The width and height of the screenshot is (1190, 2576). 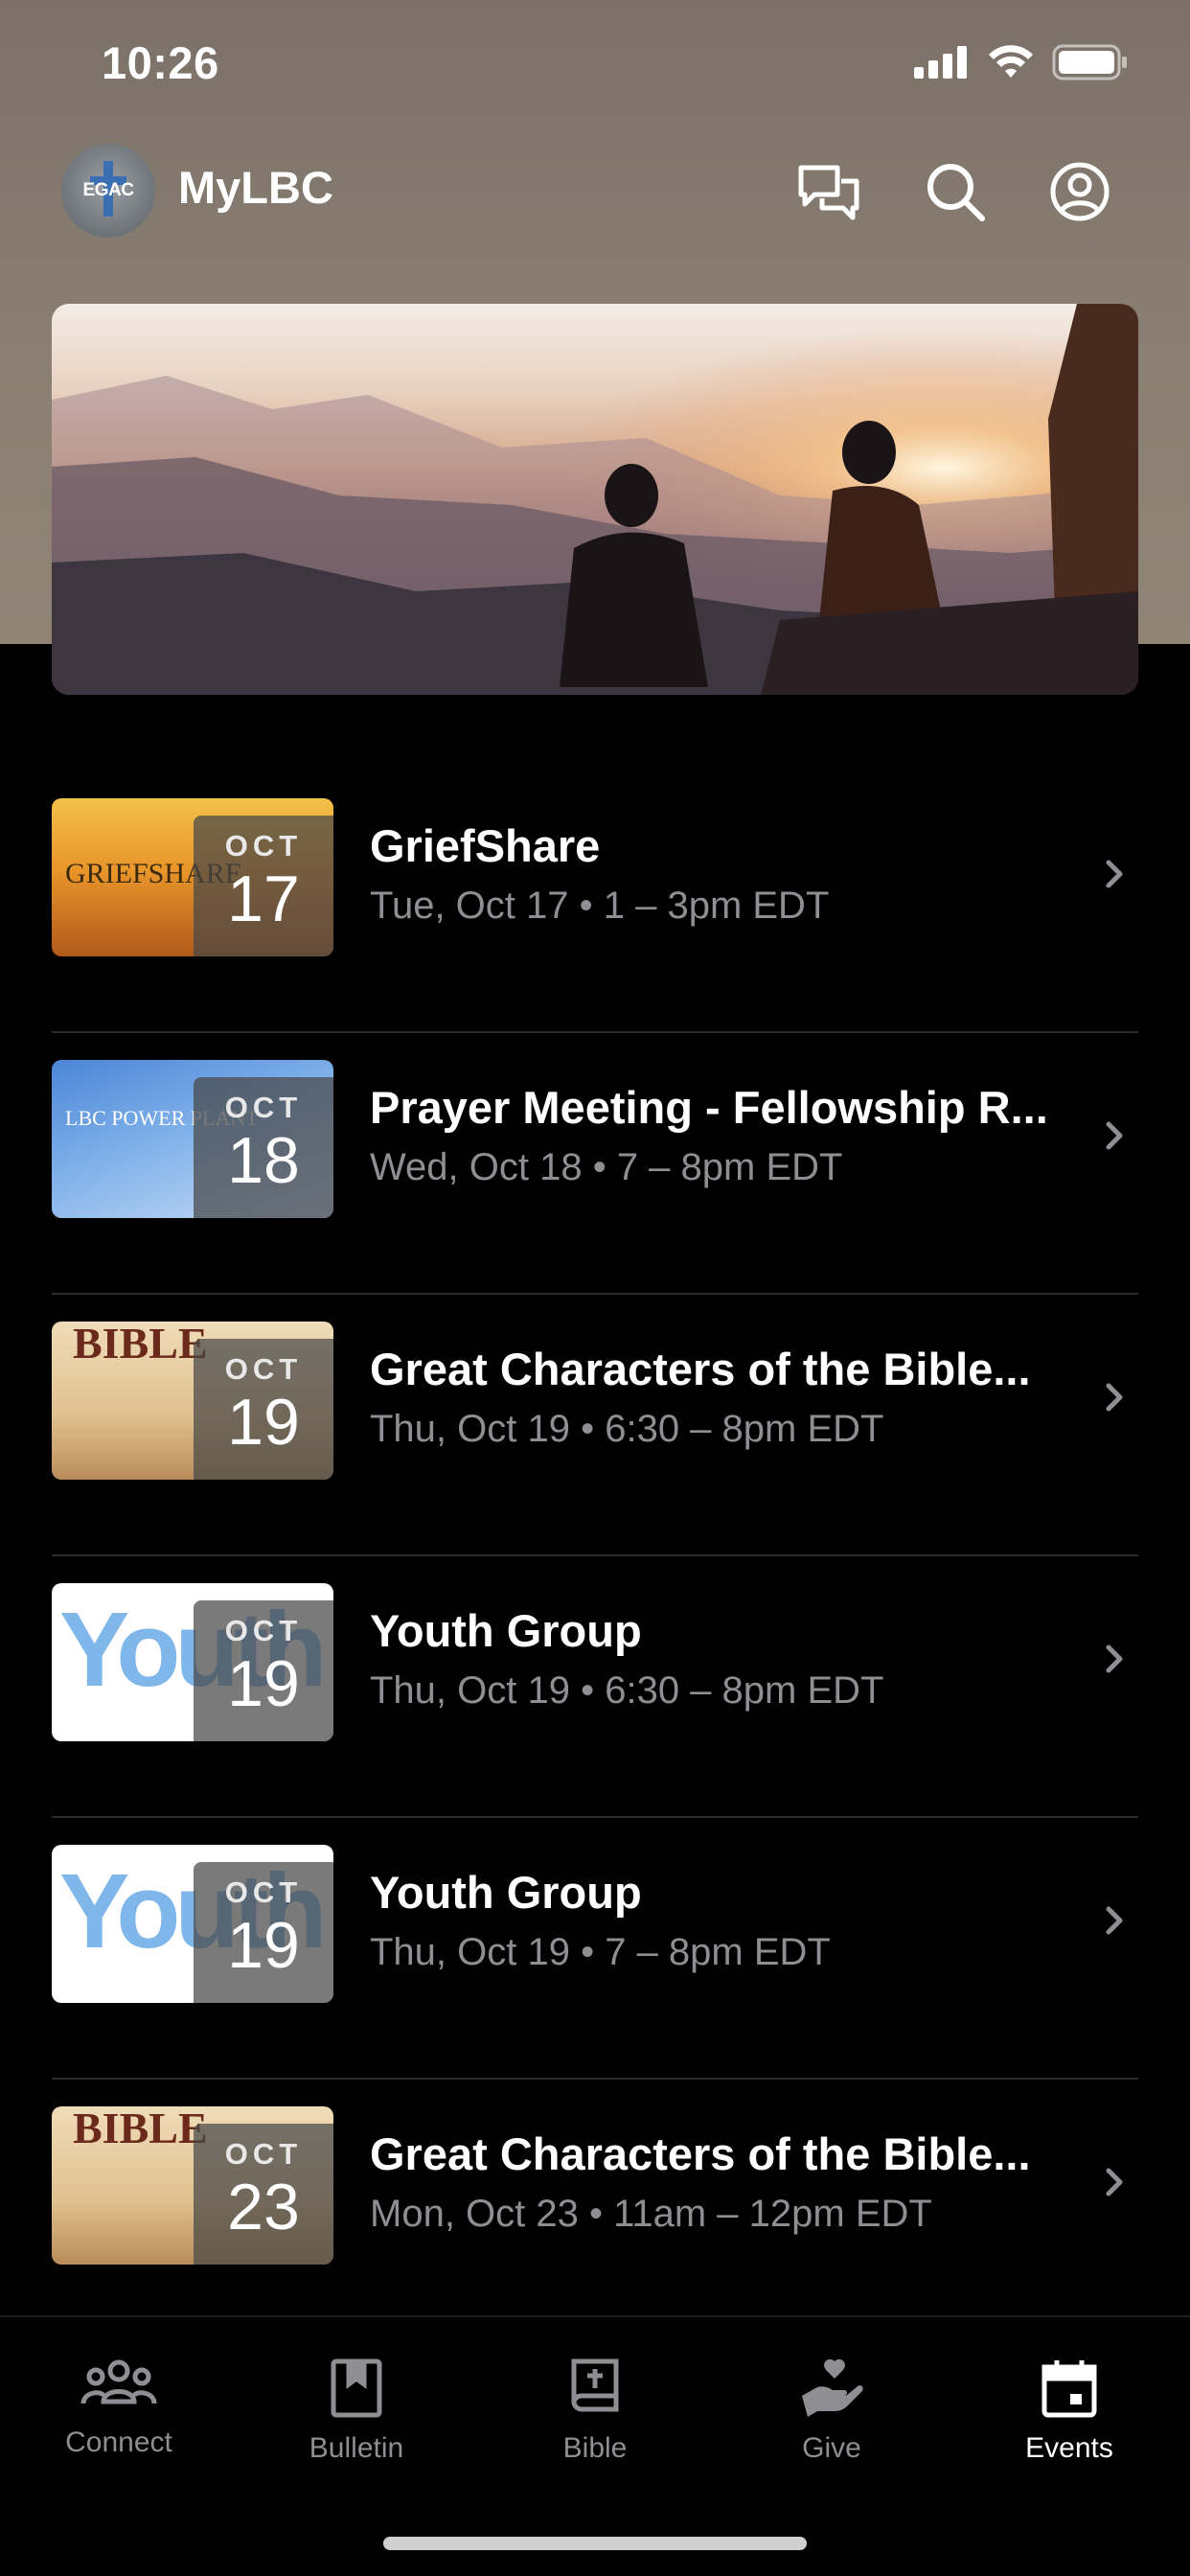 I want to click on event-thumbnail: LBC POWER PLANT OCT 18, so click(x=193, y=1139).